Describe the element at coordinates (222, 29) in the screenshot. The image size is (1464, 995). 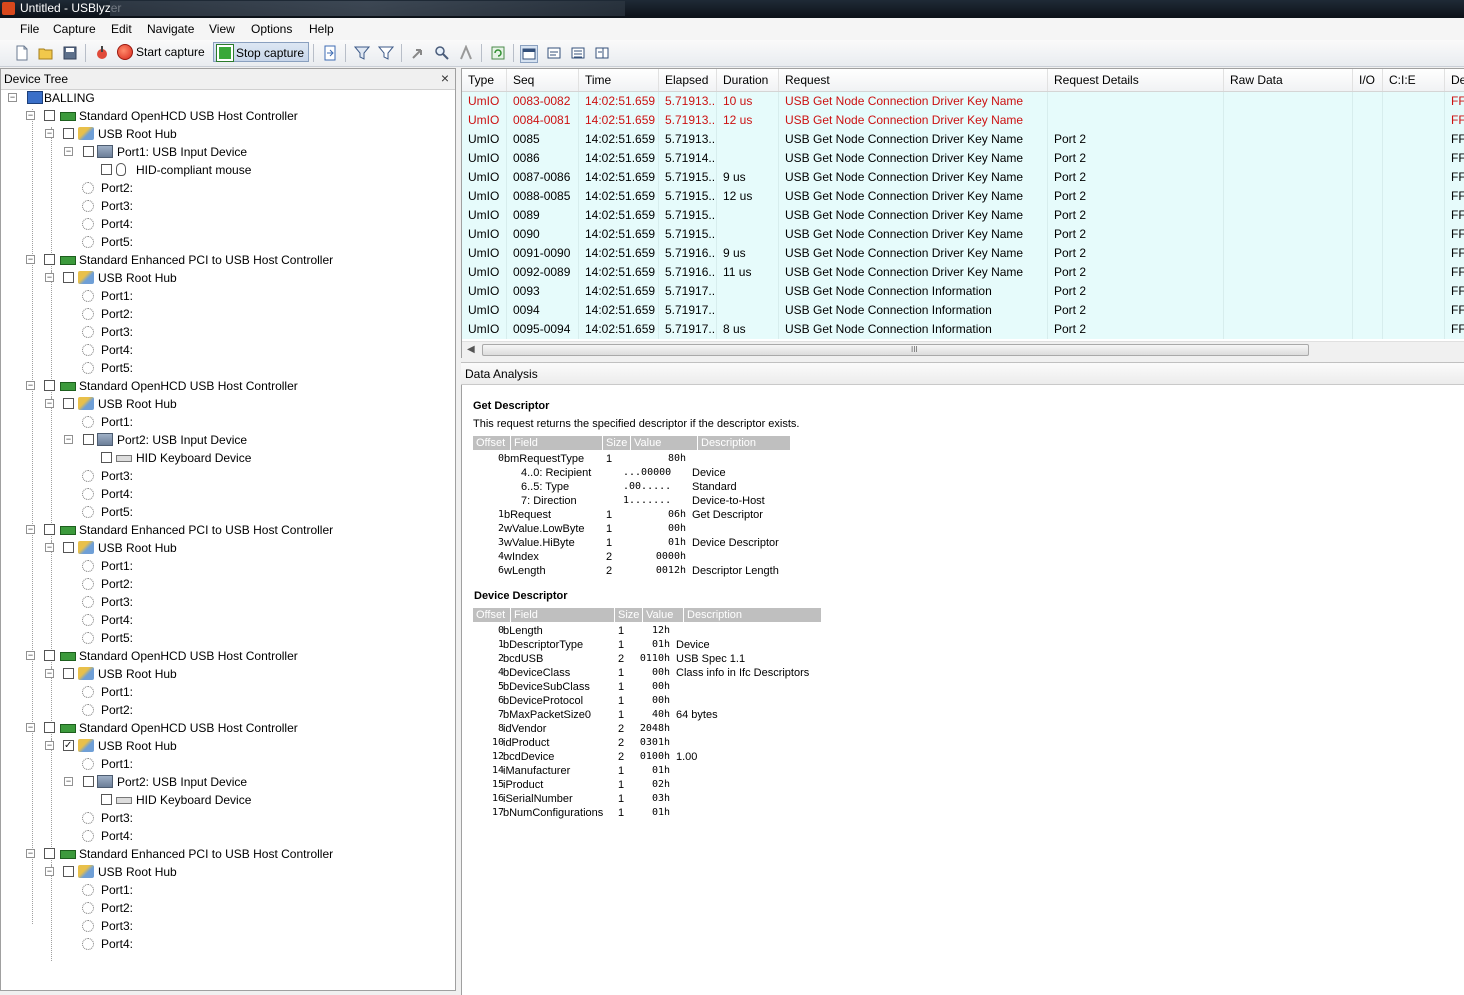
I see `menu-view: View` at that location.